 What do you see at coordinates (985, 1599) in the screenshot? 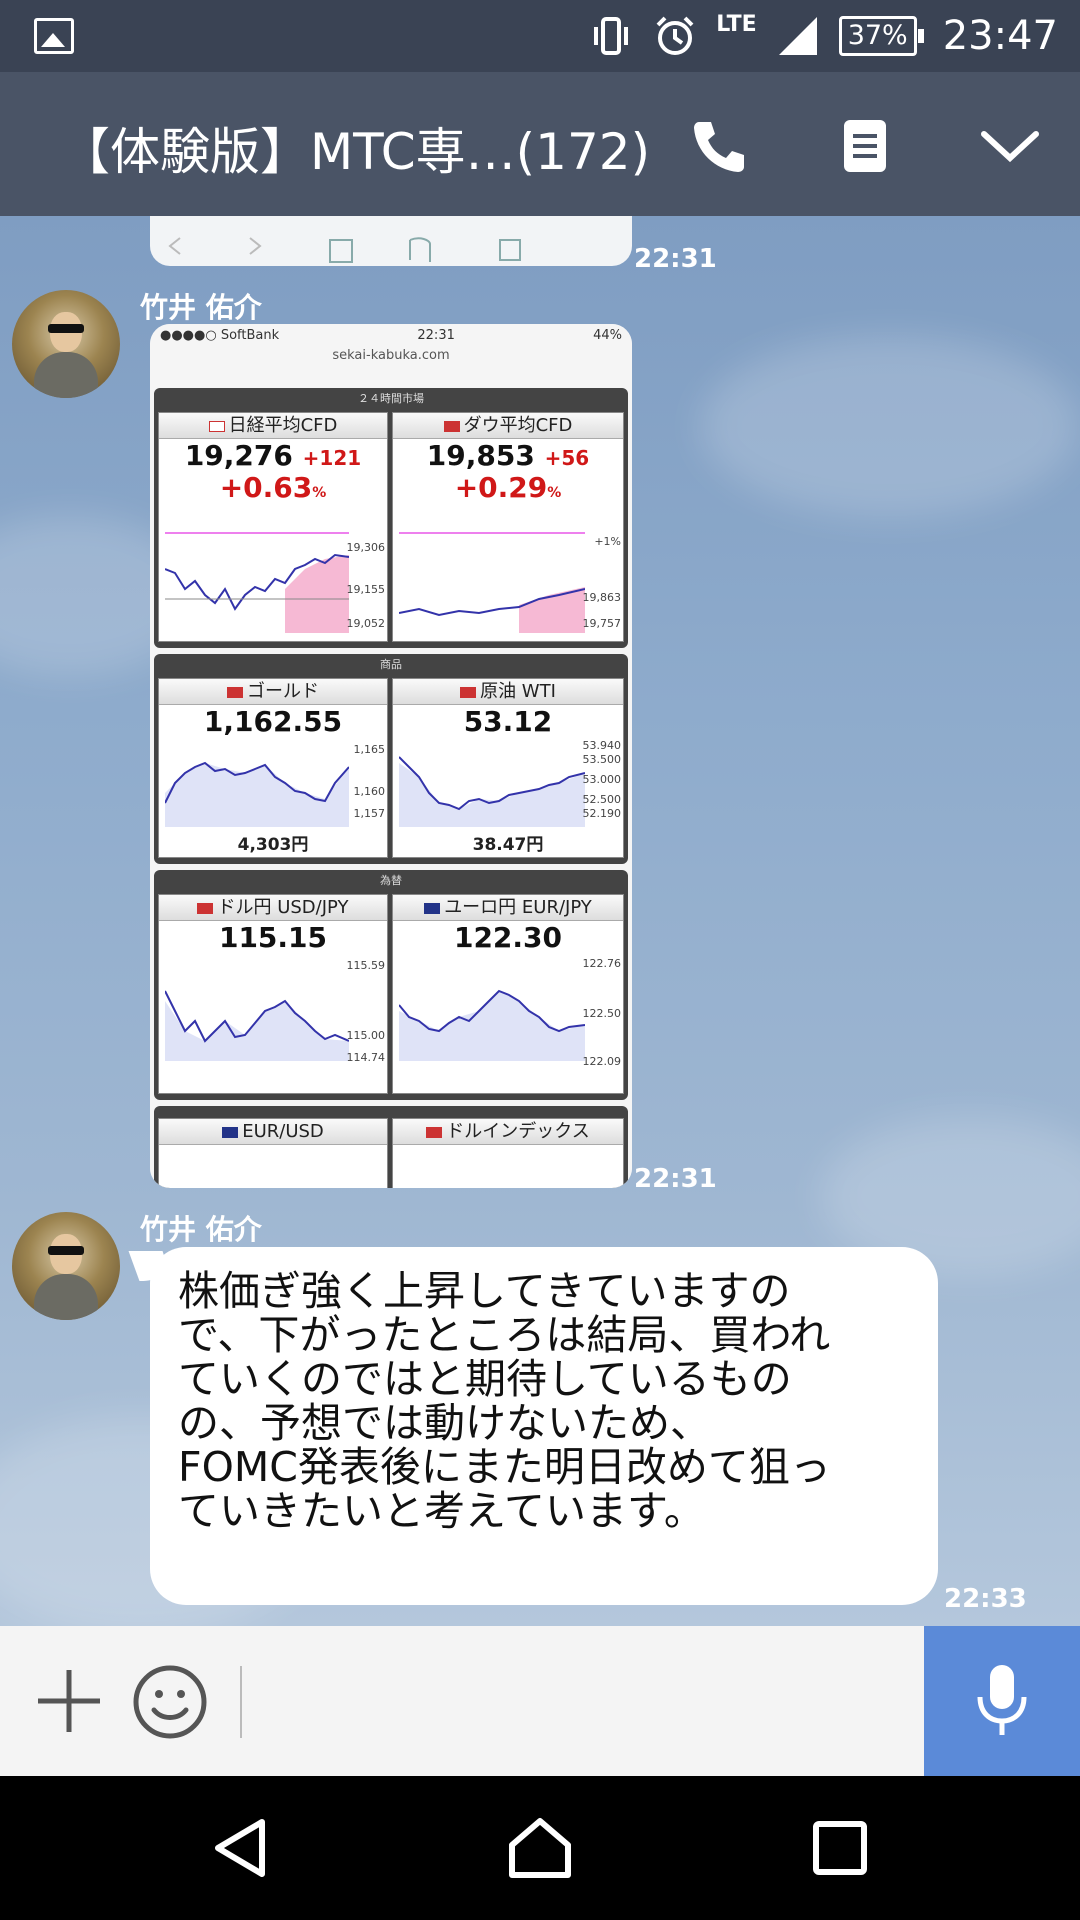
I see `message-time: 22:33` at bounding box center [985, 1599].